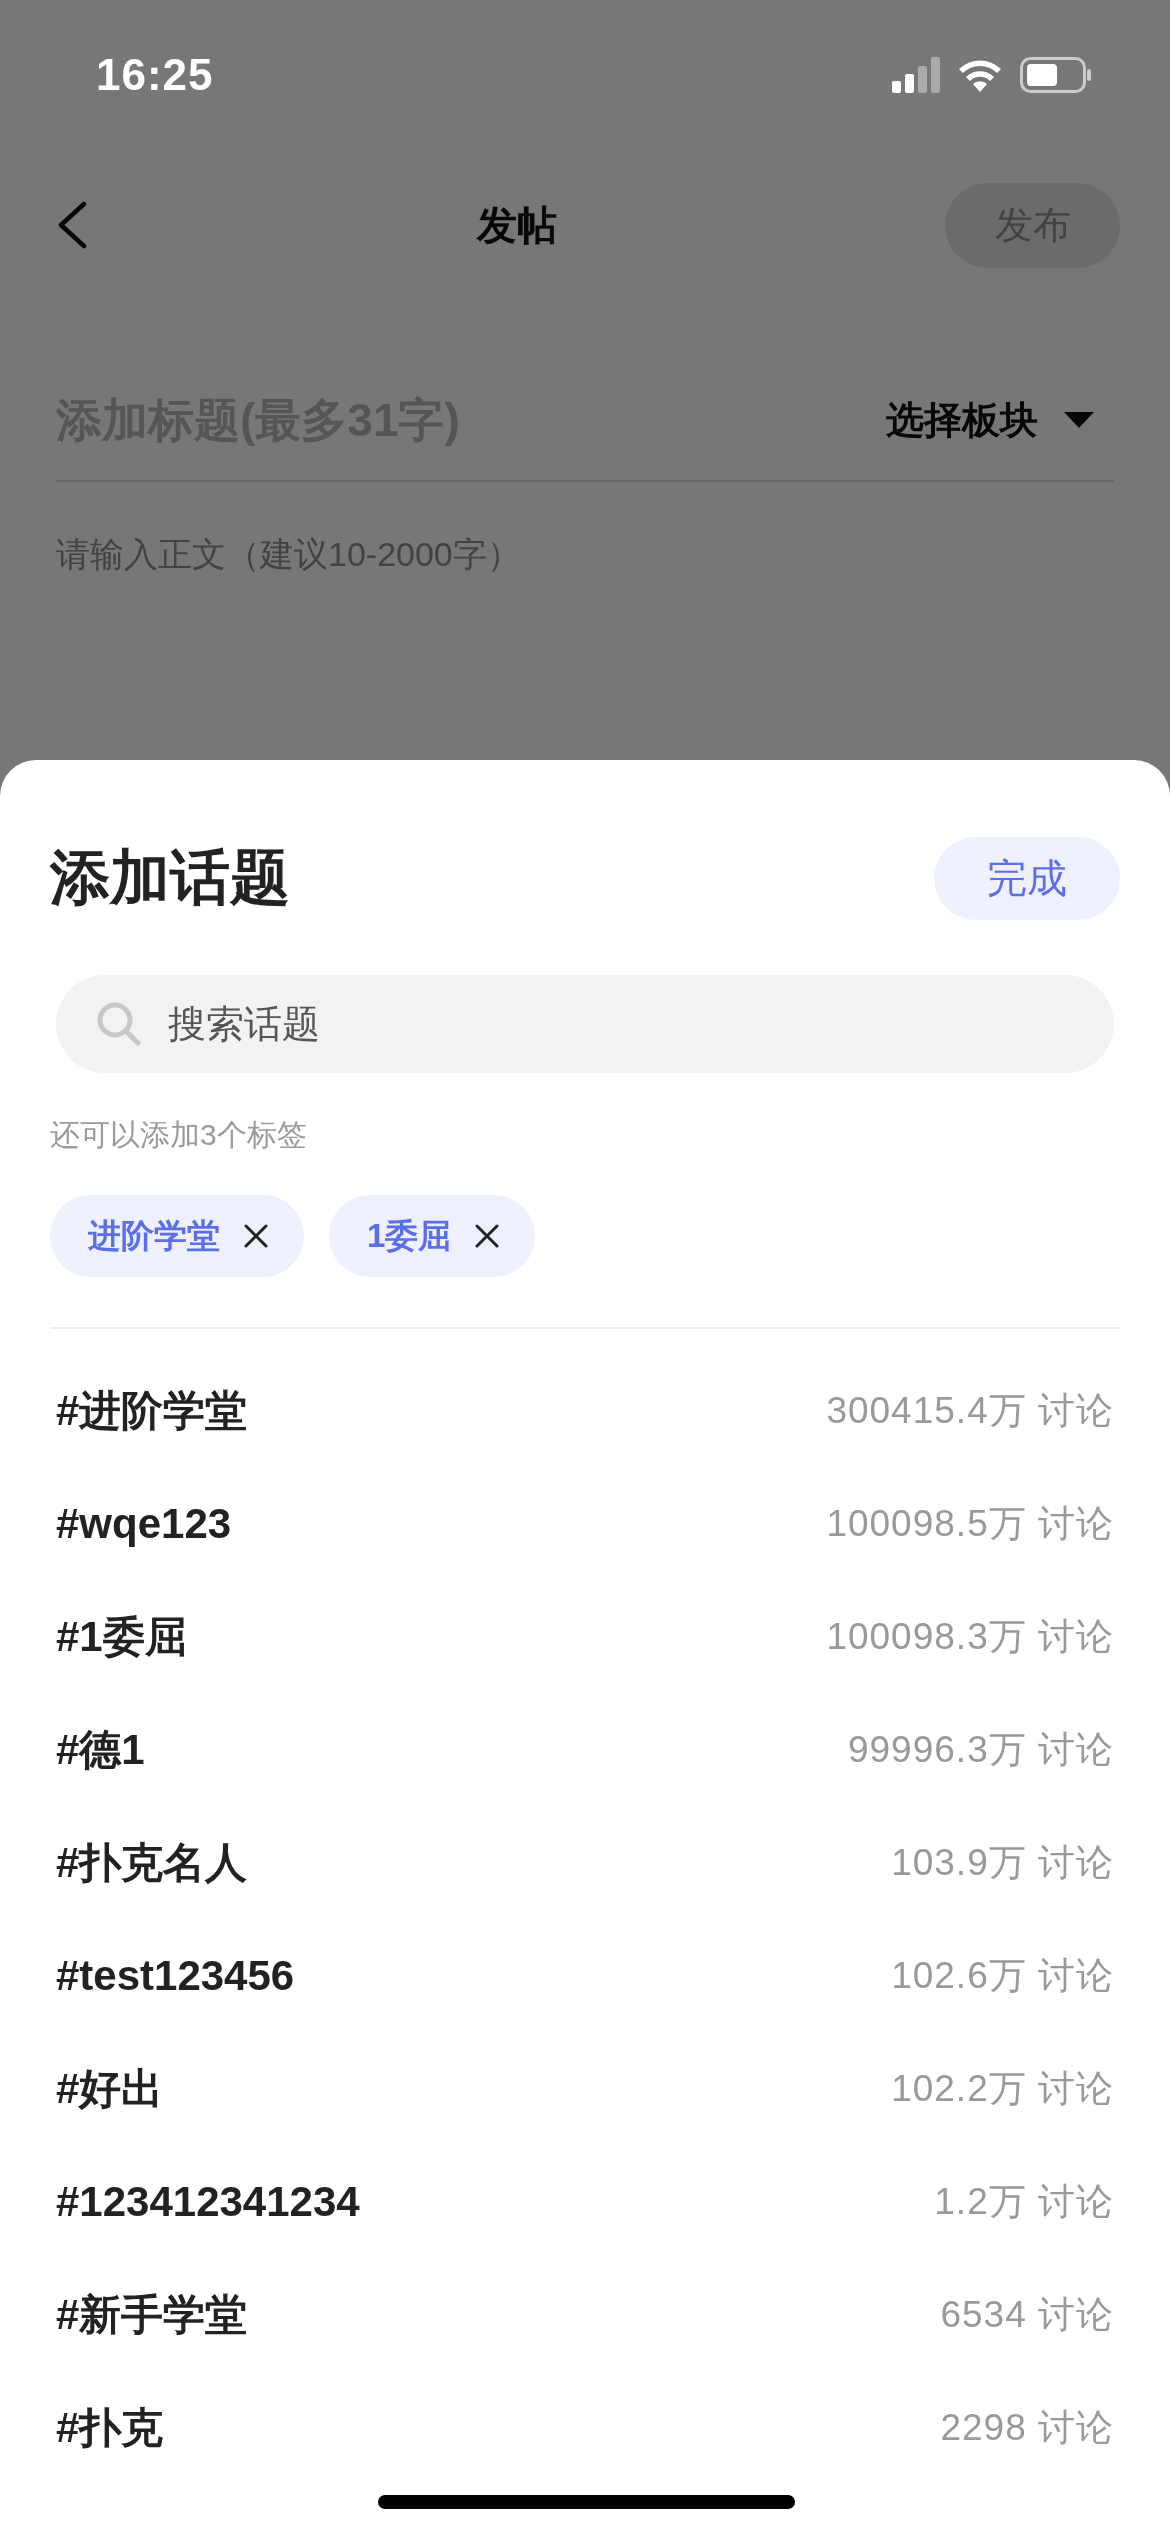 The height and width of the screenshot is (2532, 1170). Describe the element at coordinates (1027, 2427) in the screenshot. I see `discussion-count: 2298 讨论` at that location.